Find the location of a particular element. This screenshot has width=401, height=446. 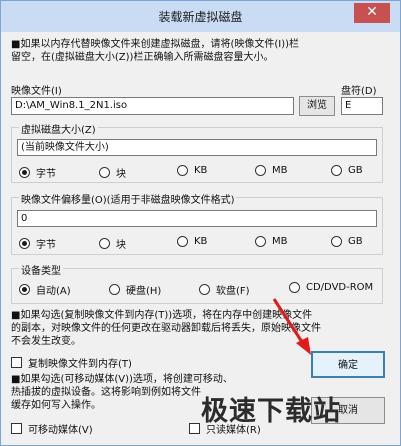

annotation-arrow-icon is located at coordinates (291, 326).